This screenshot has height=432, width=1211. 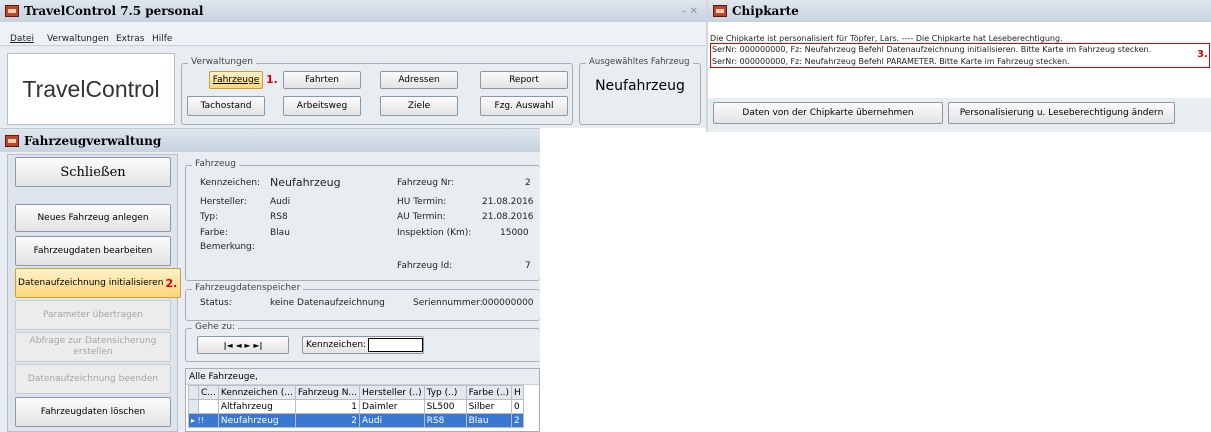 I want to click on daten-uebernehmen-button: Daten von der Chipkarte übernehmen, so click(x=828, y=113).